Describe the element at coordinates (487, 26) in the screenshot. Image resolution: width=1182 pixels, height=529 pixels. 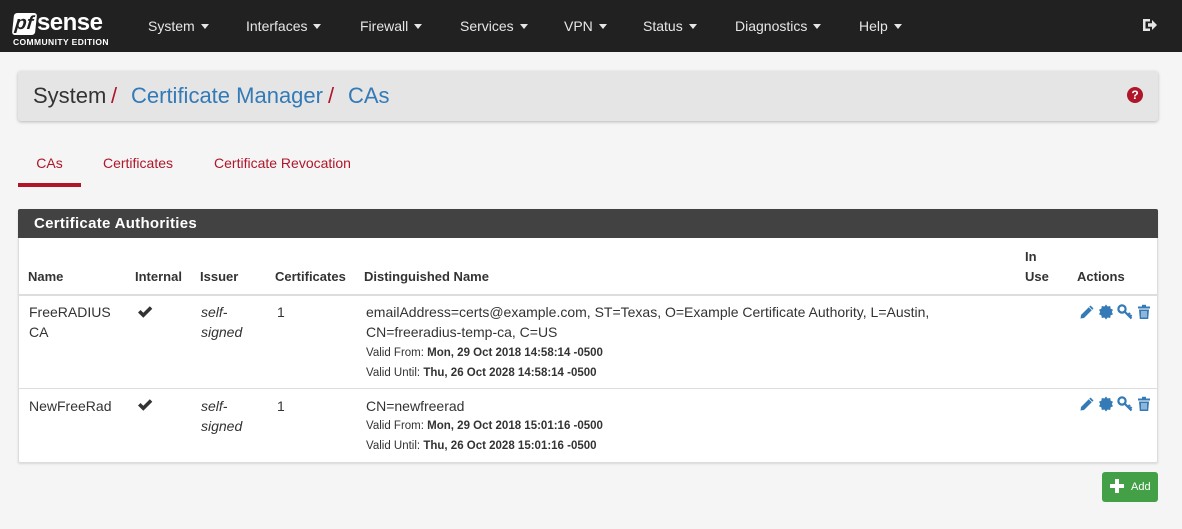
I see `nav-menu-label: Services` at that location.